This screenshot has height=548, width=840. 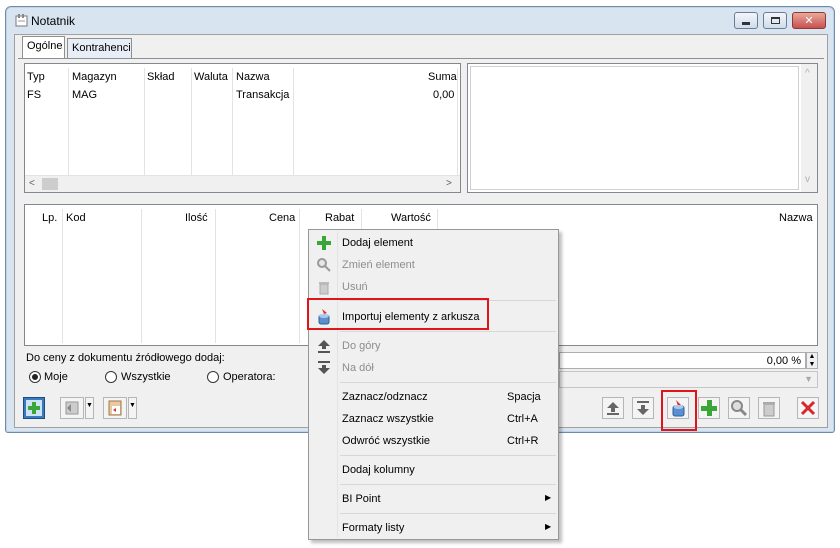 What do you see at coordinates (433, 287) in the screenshot?
I see `menu-item-usun: Usuń` at bounding box center [433, 287].